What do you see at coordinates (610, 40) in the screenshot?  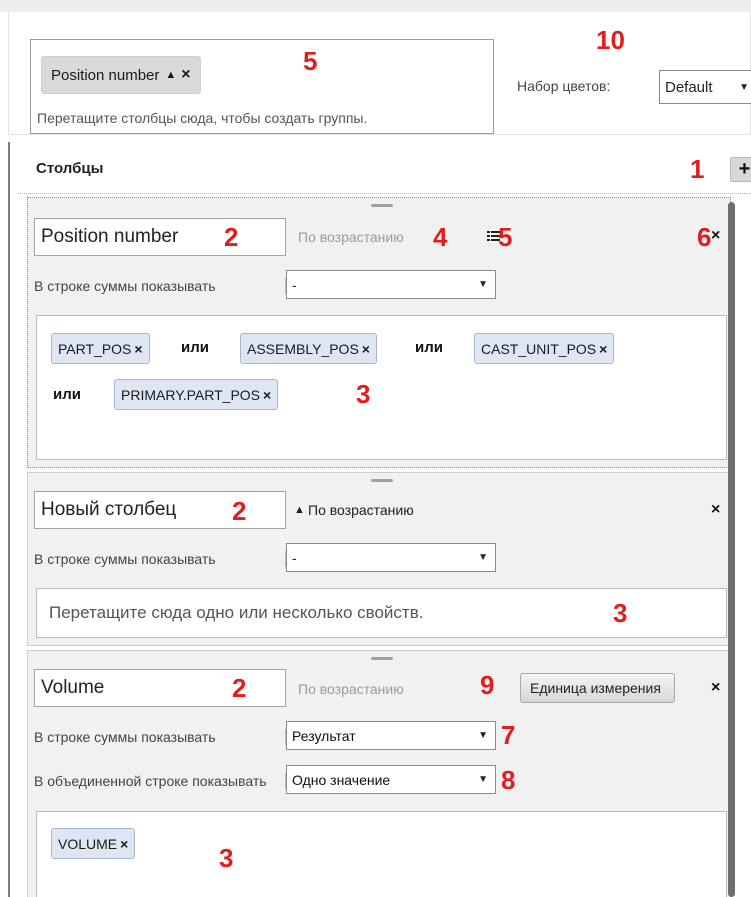 I see `annotation-marker: 10` at bounding box center [610, 40].